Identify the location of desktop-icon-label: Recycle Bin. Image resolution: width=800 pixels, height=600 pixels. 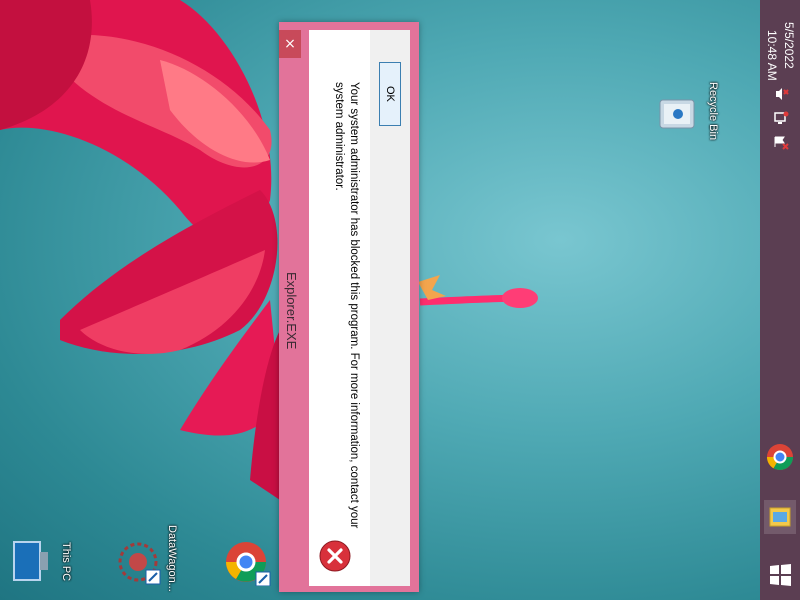
(713, 111).